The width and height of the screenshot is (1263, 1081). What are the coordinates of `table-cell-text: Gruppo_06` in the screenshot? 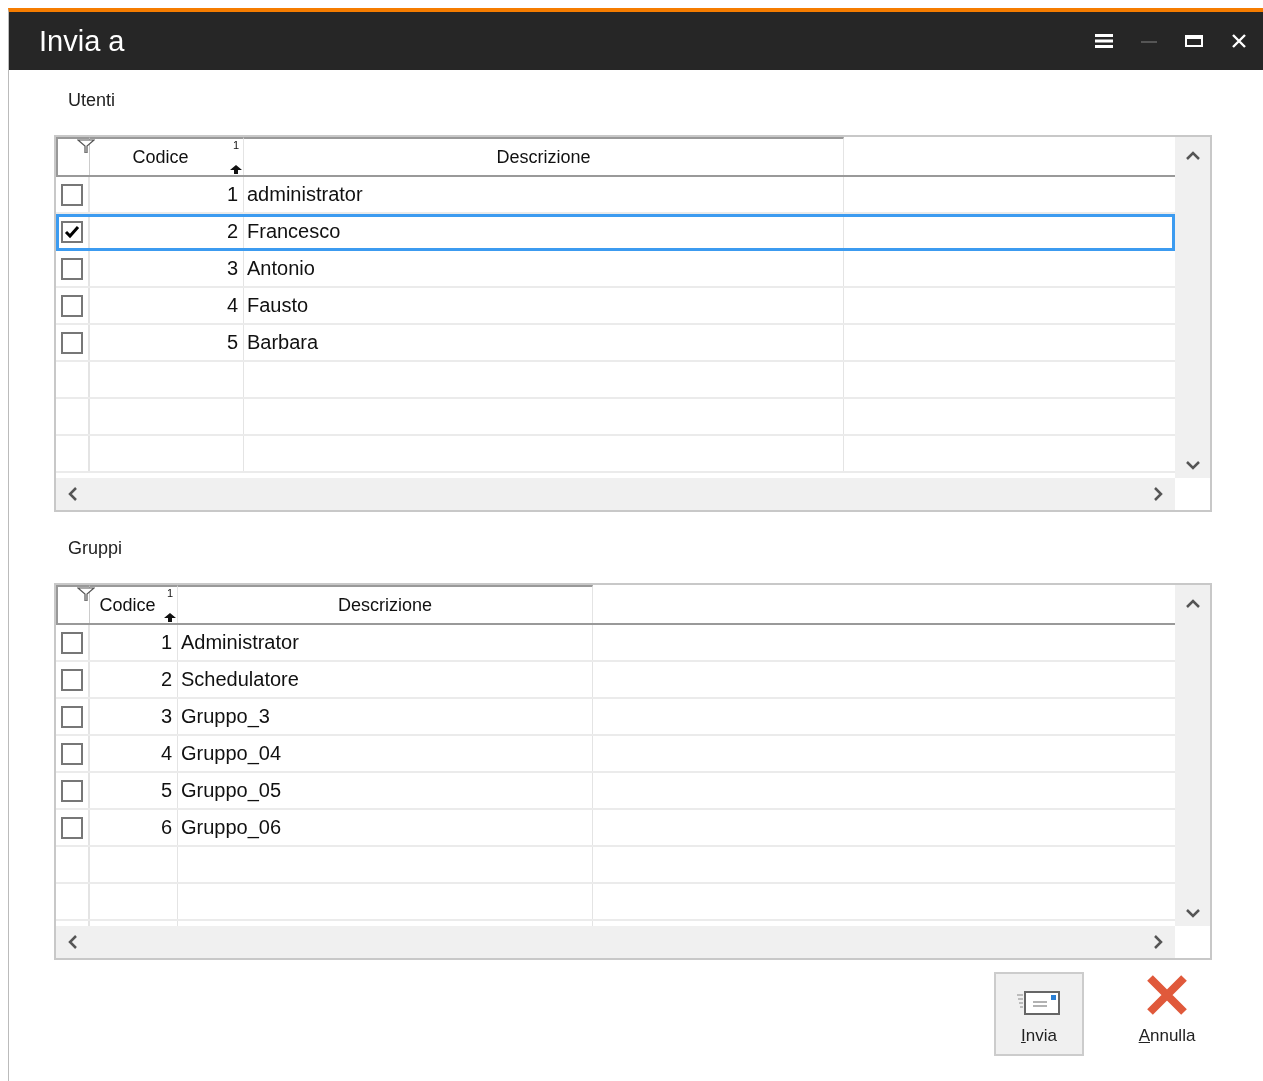 It's located at (231, 827).